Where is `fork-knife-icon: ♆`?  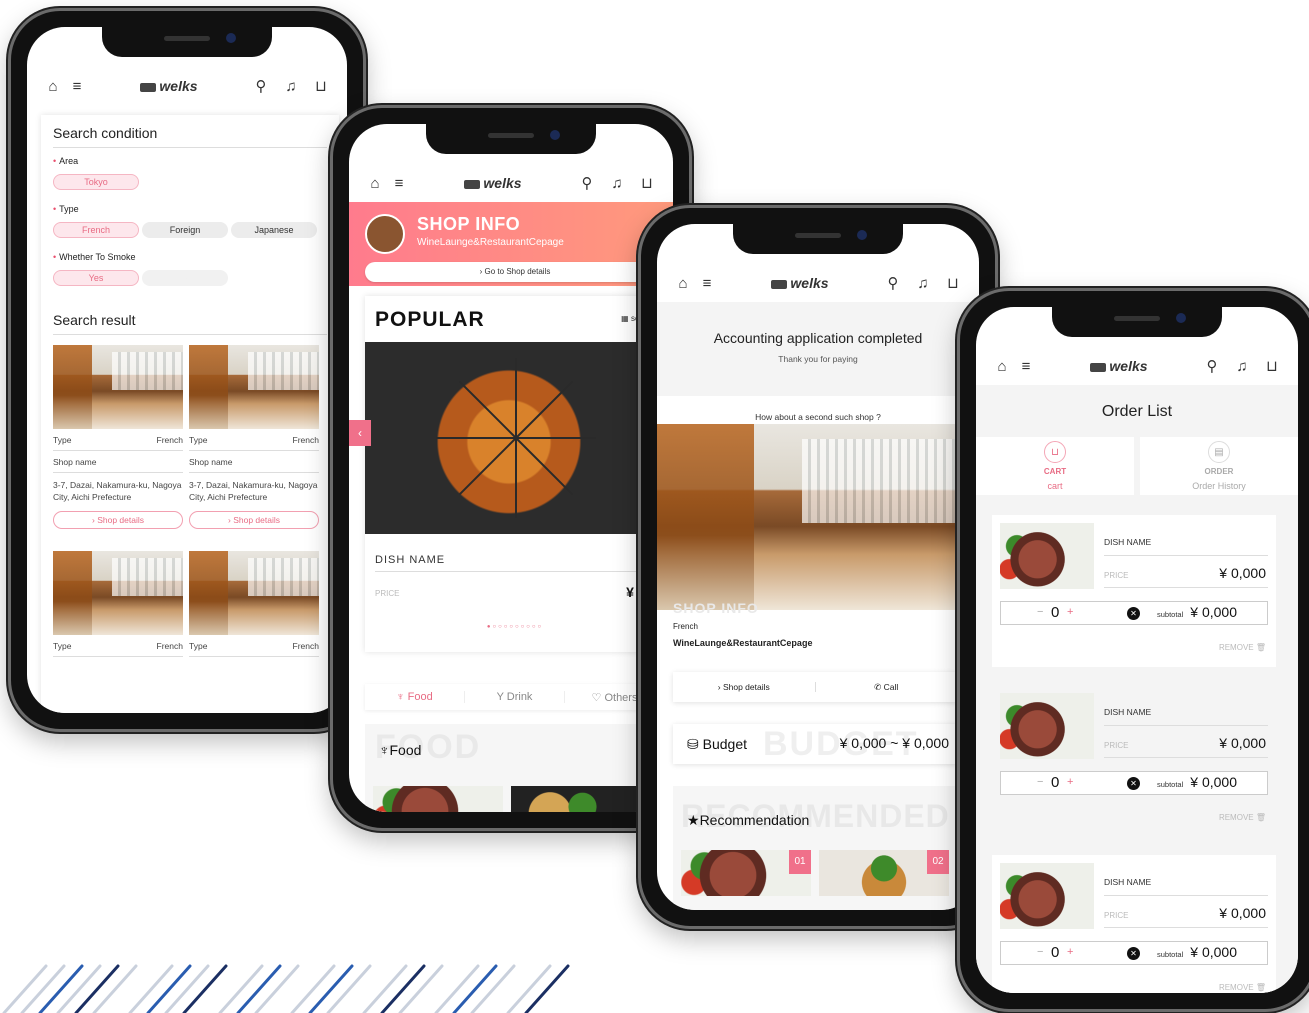
fork-knife-icon: ♆ is located at coordinates (400, 697).